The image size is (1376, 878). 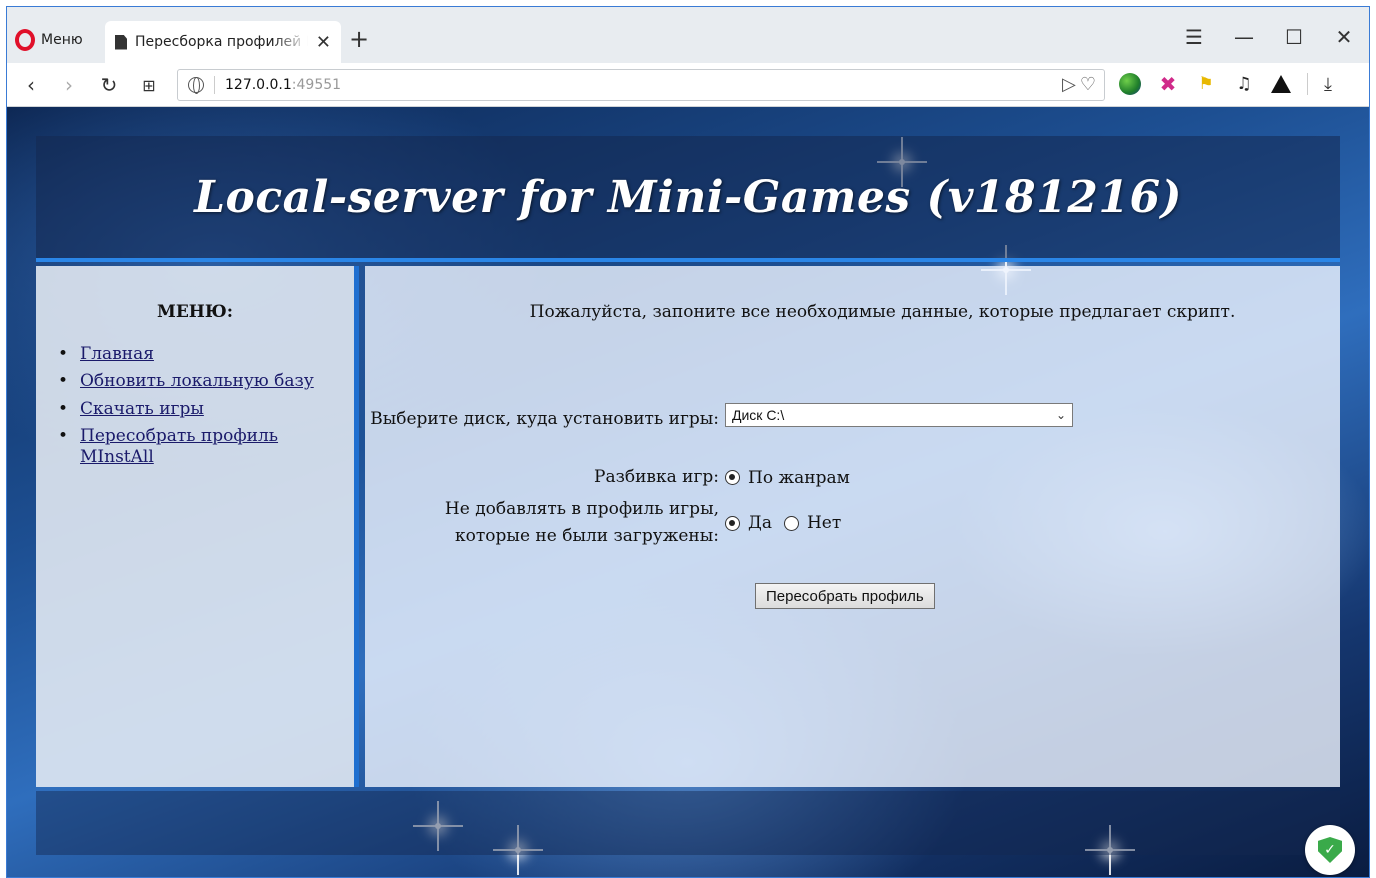 I want to click on window-controls: ☰ — ☐ ✕, so click(x=1269, y=37).